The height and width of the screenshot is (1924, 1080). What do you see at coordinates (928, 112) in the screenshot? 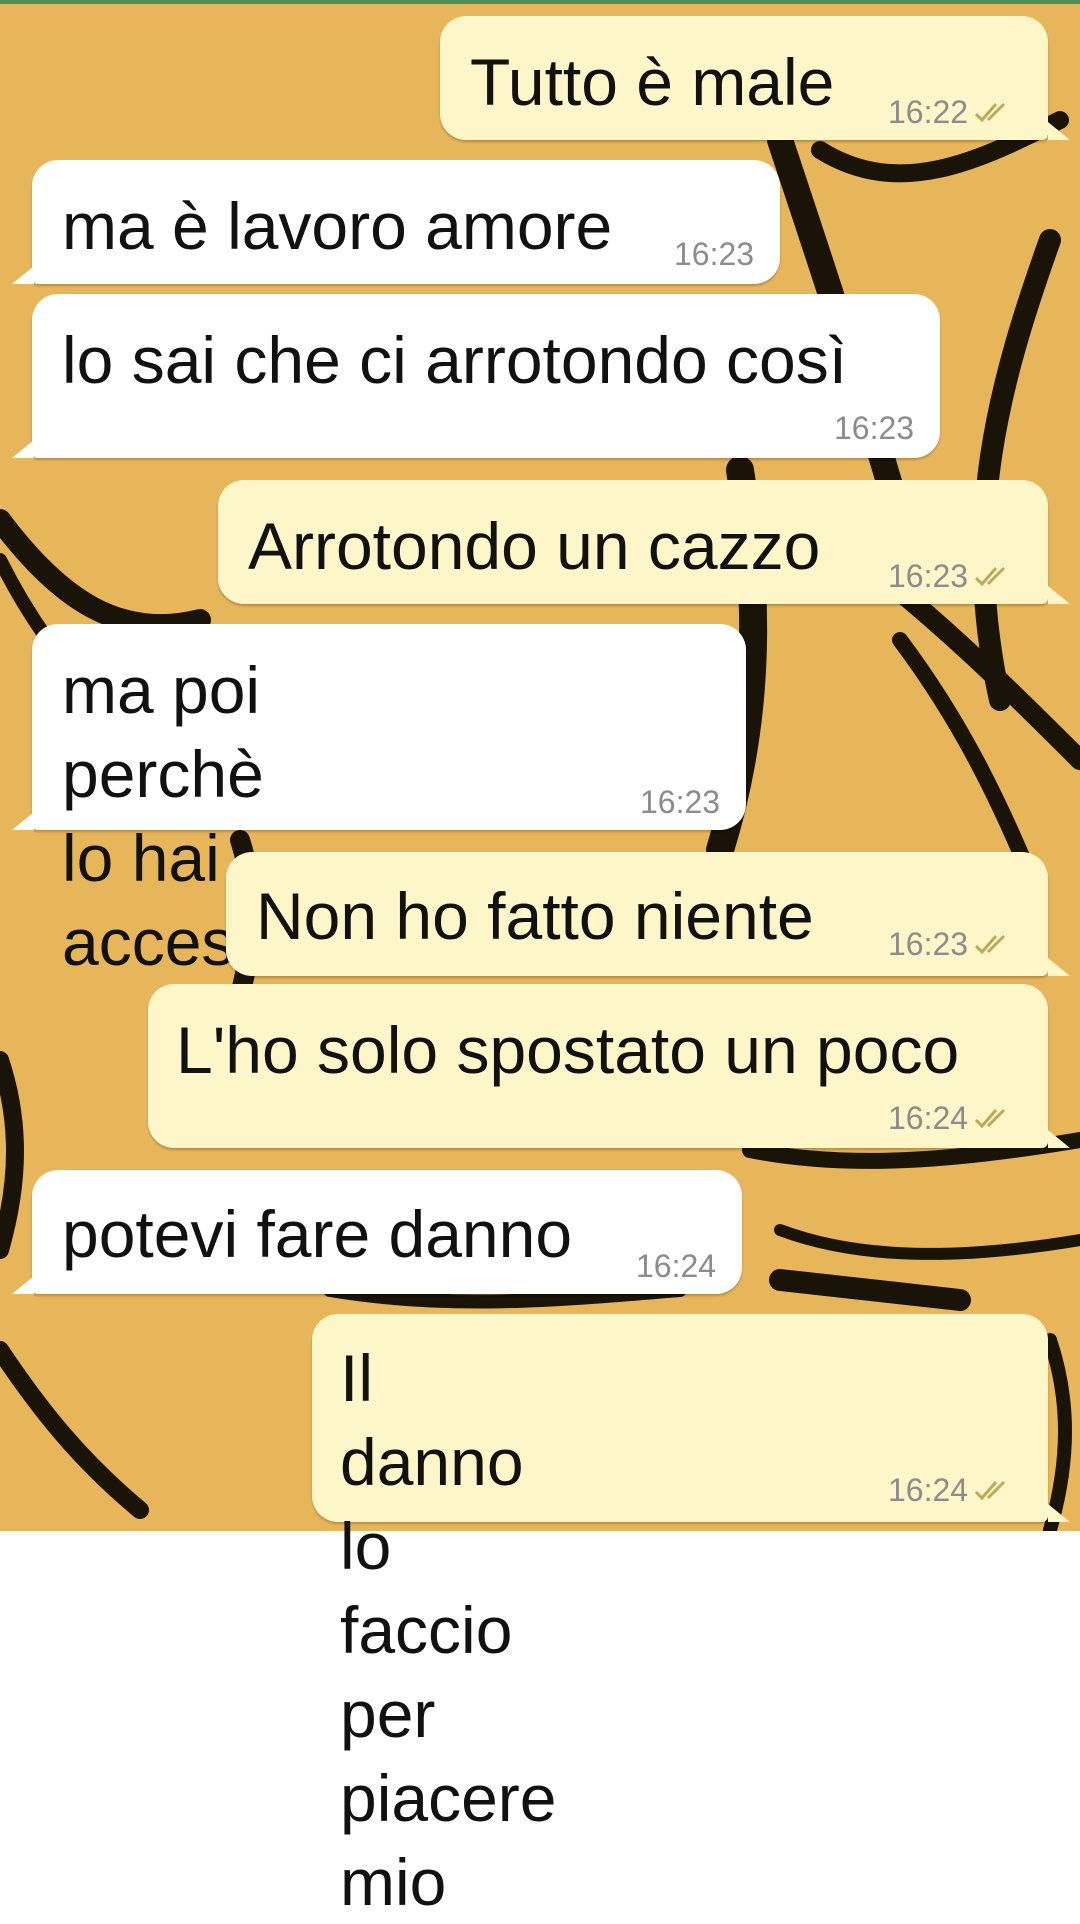
I see `message-time: 16:22` at bounding box center [928, 112].